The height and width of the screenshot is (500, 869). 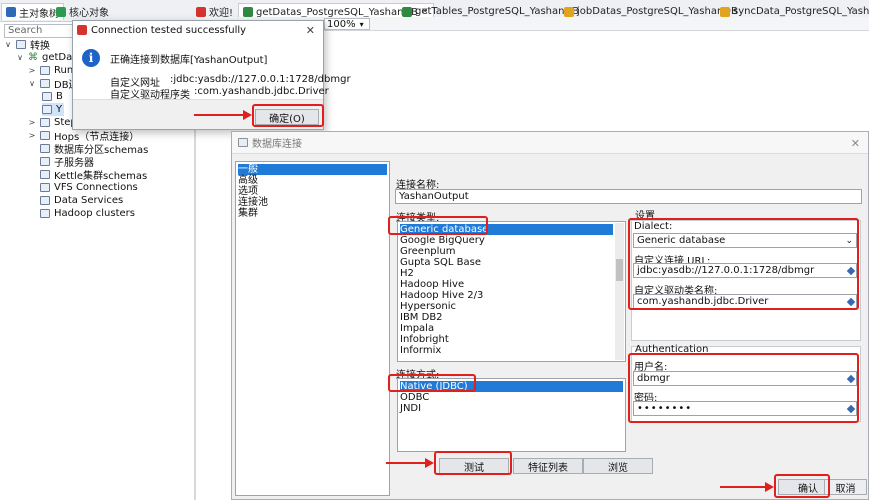 I want to click on category-advanced: 高级, so click(x=312, y=180).